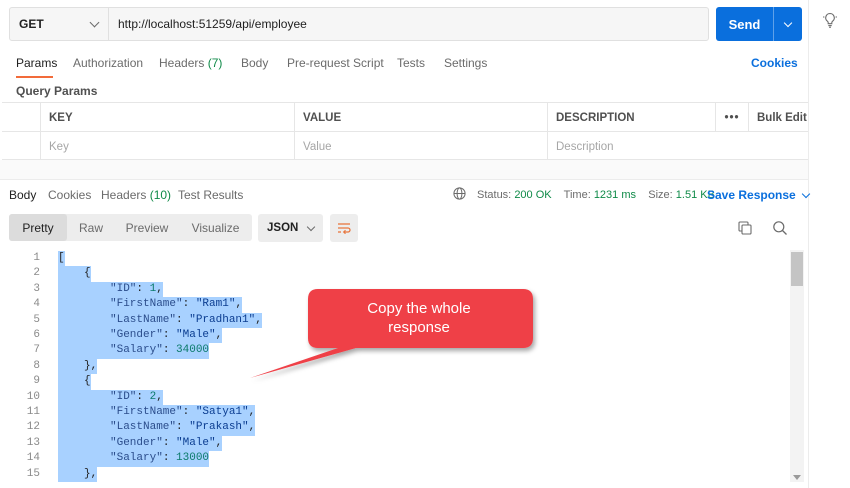 The image size is (850, 488). I want to click on code-text: [, so click(61, 259).